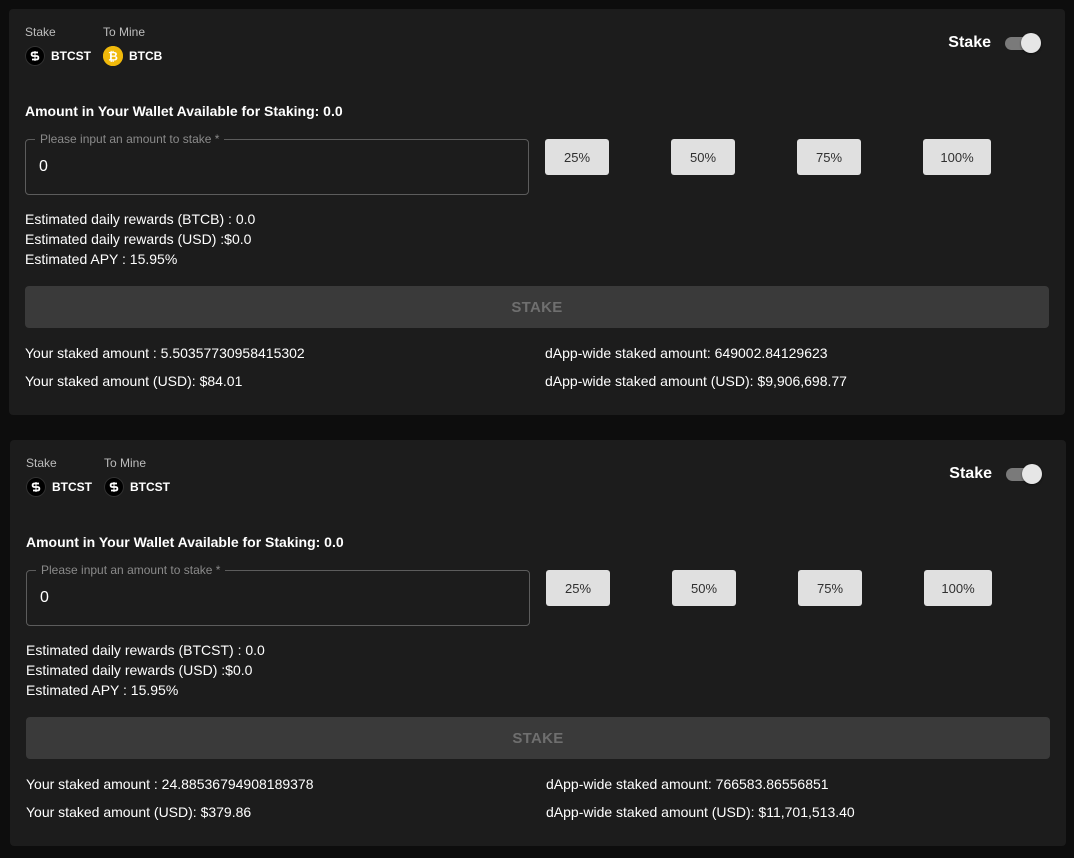 This screenshot has width=1074, height=858. I want to click on your-staked-amount-usd: Your staked amount (USD): $84.01, so click(134, 381).